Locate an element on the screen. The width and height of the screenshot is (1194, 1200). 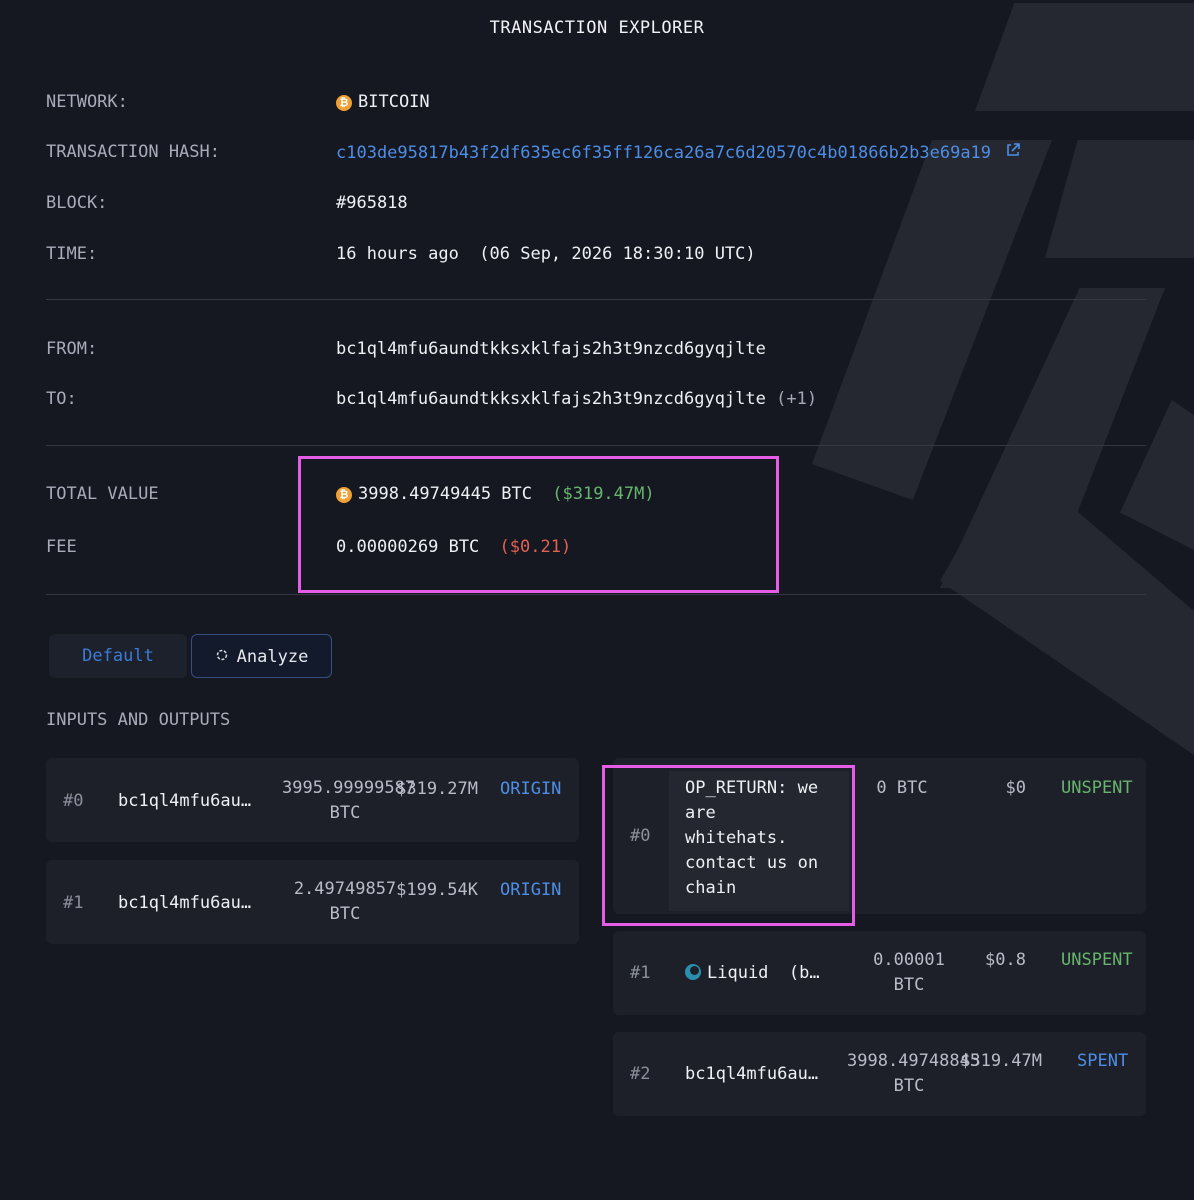
page-title: TRANSACTION EXPLORER is located at coordinates (597, 28).